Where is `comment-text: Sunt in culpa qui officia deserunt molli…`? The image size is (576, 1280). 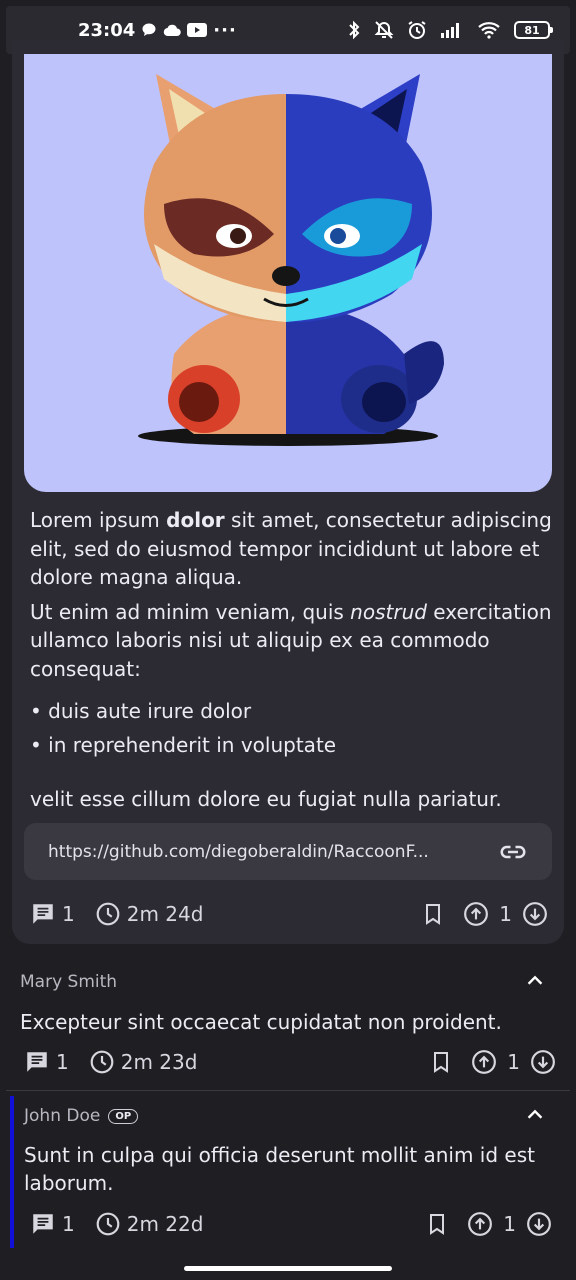 comment-text: Sunt in culpa qui officia deserunt molli… is located at coordinates (279, 1169).